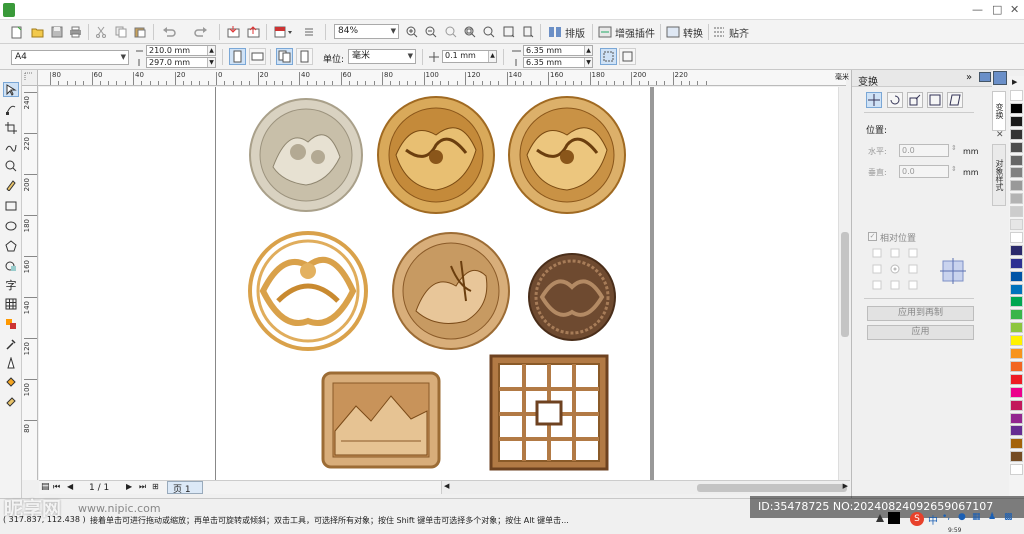  I want to click on next-page-icon: ▶, so click(129, 486).